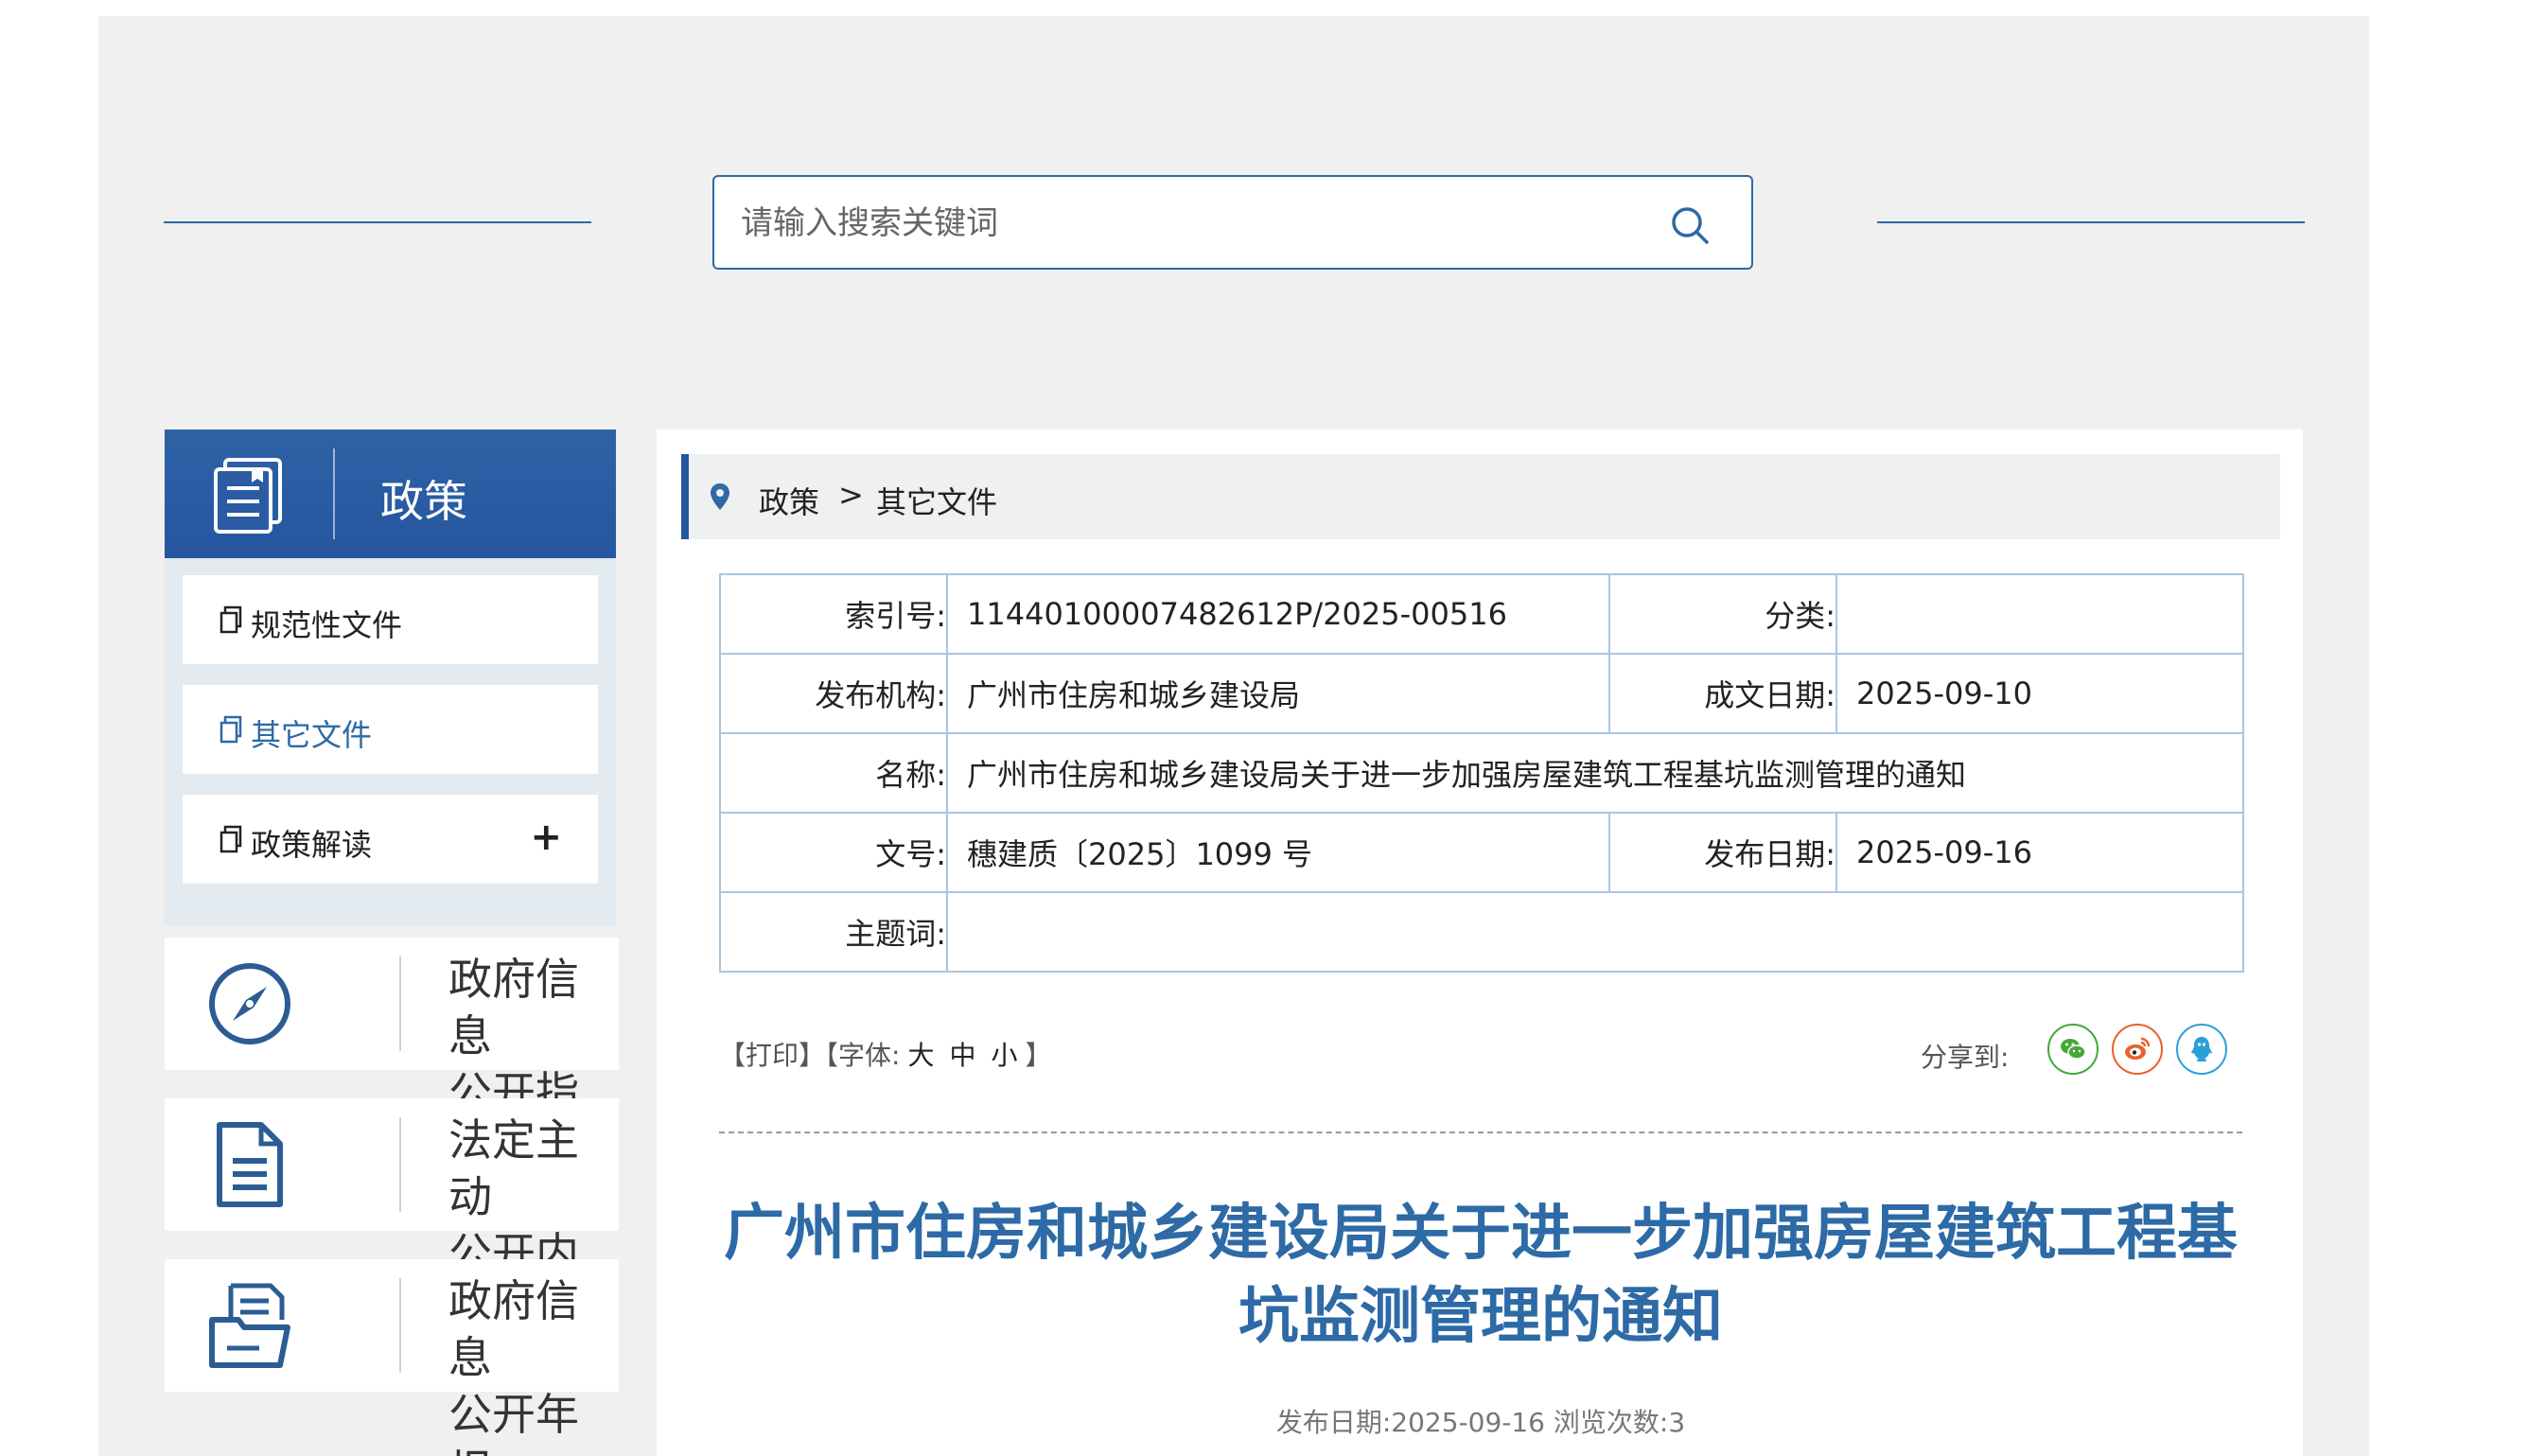 This screenshot has width=2529, height=1456. Describe the element at coordinates (2040, 614) in the screenshot. I see `category-value` at that location.